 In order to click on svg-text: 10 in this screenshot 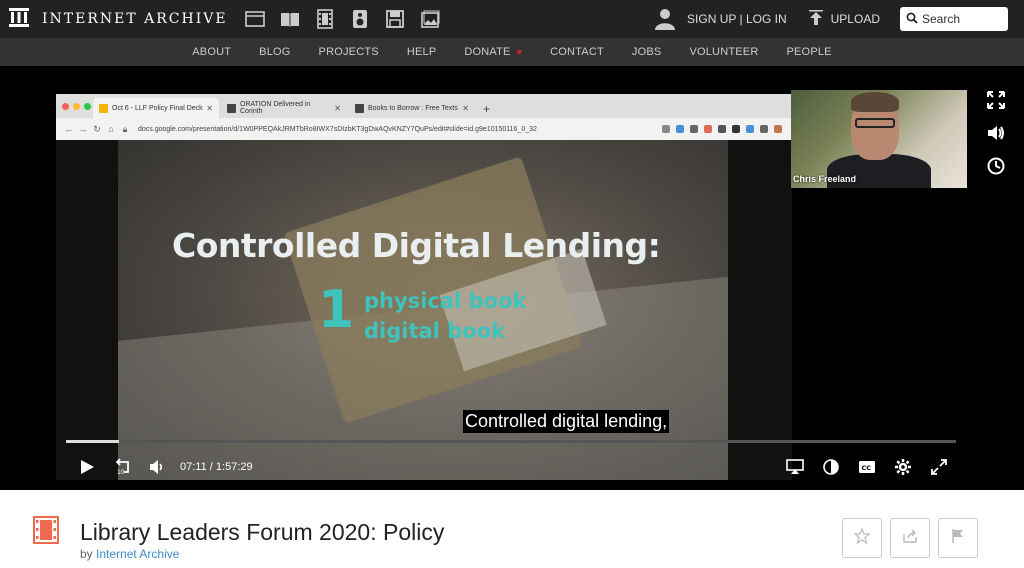, I will do `click(121, 472)`.